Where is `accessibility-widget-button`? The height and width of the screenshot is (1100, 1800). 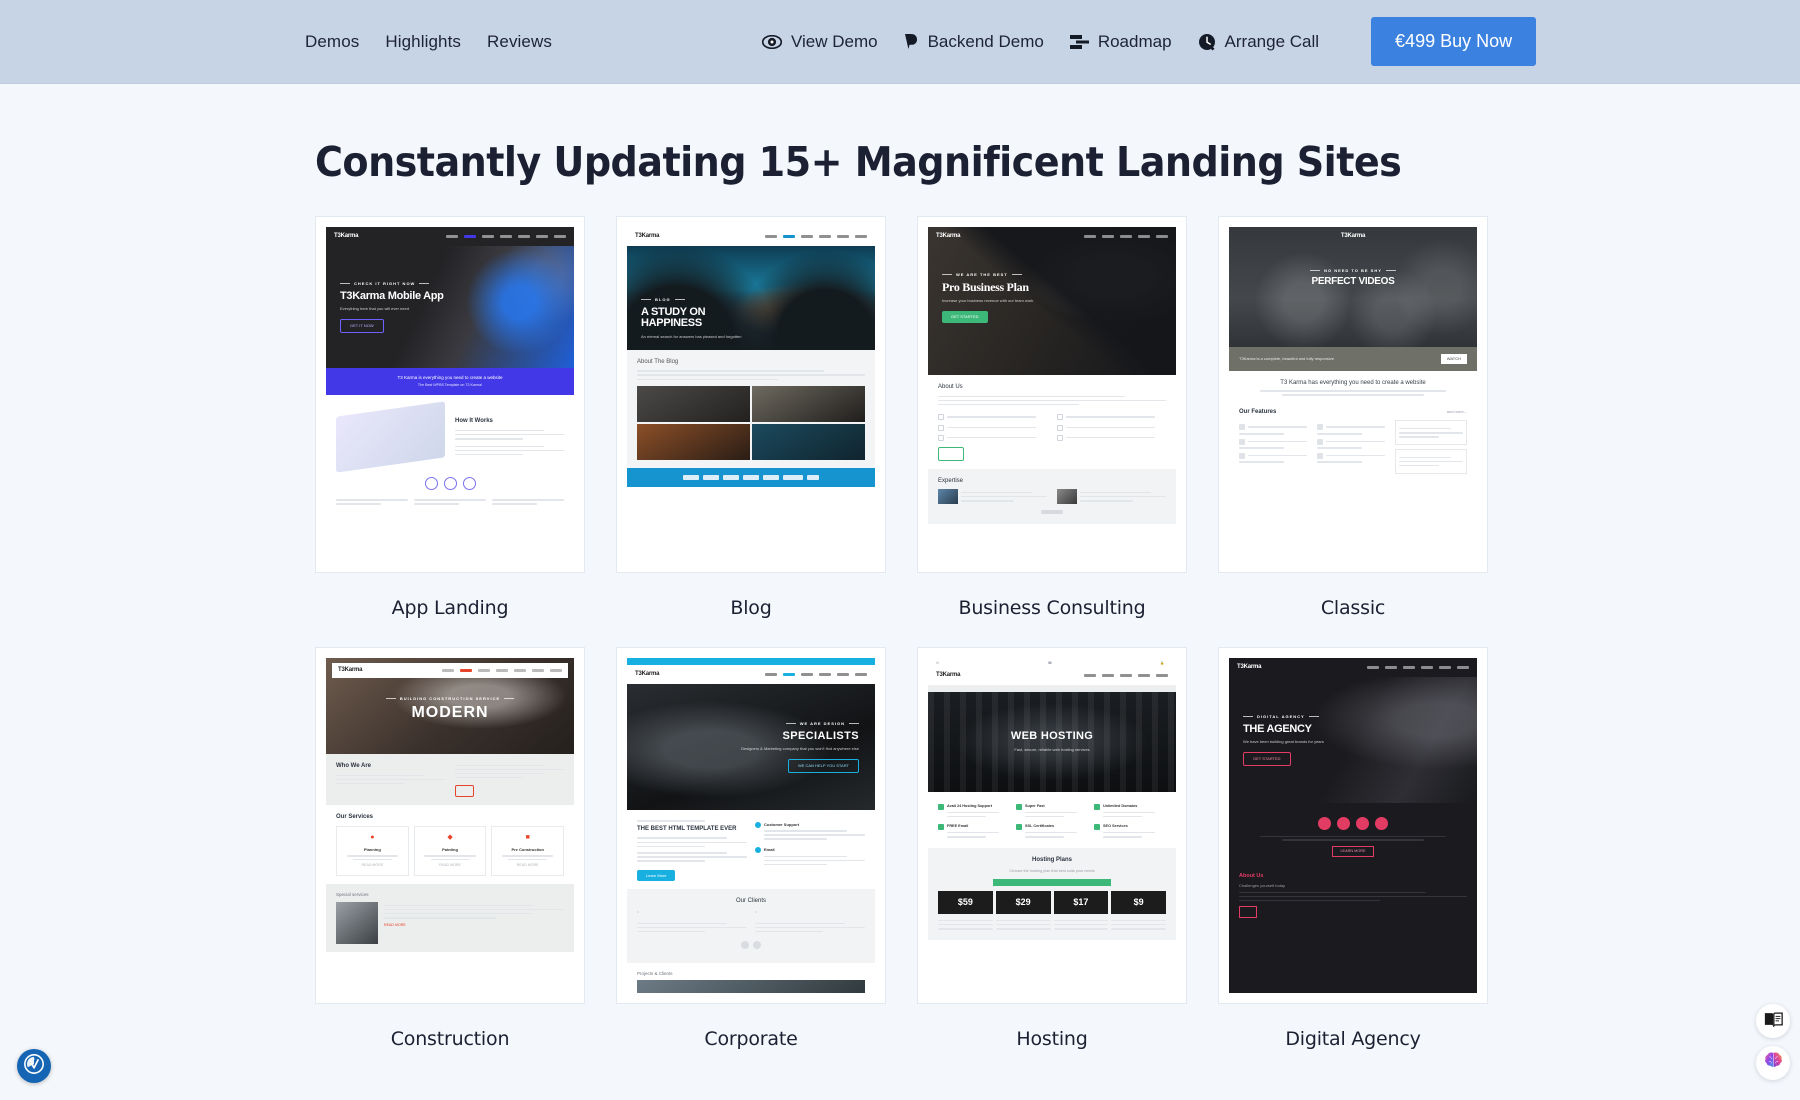 accessibility-widget-button is located at coordinates (34, 1066).